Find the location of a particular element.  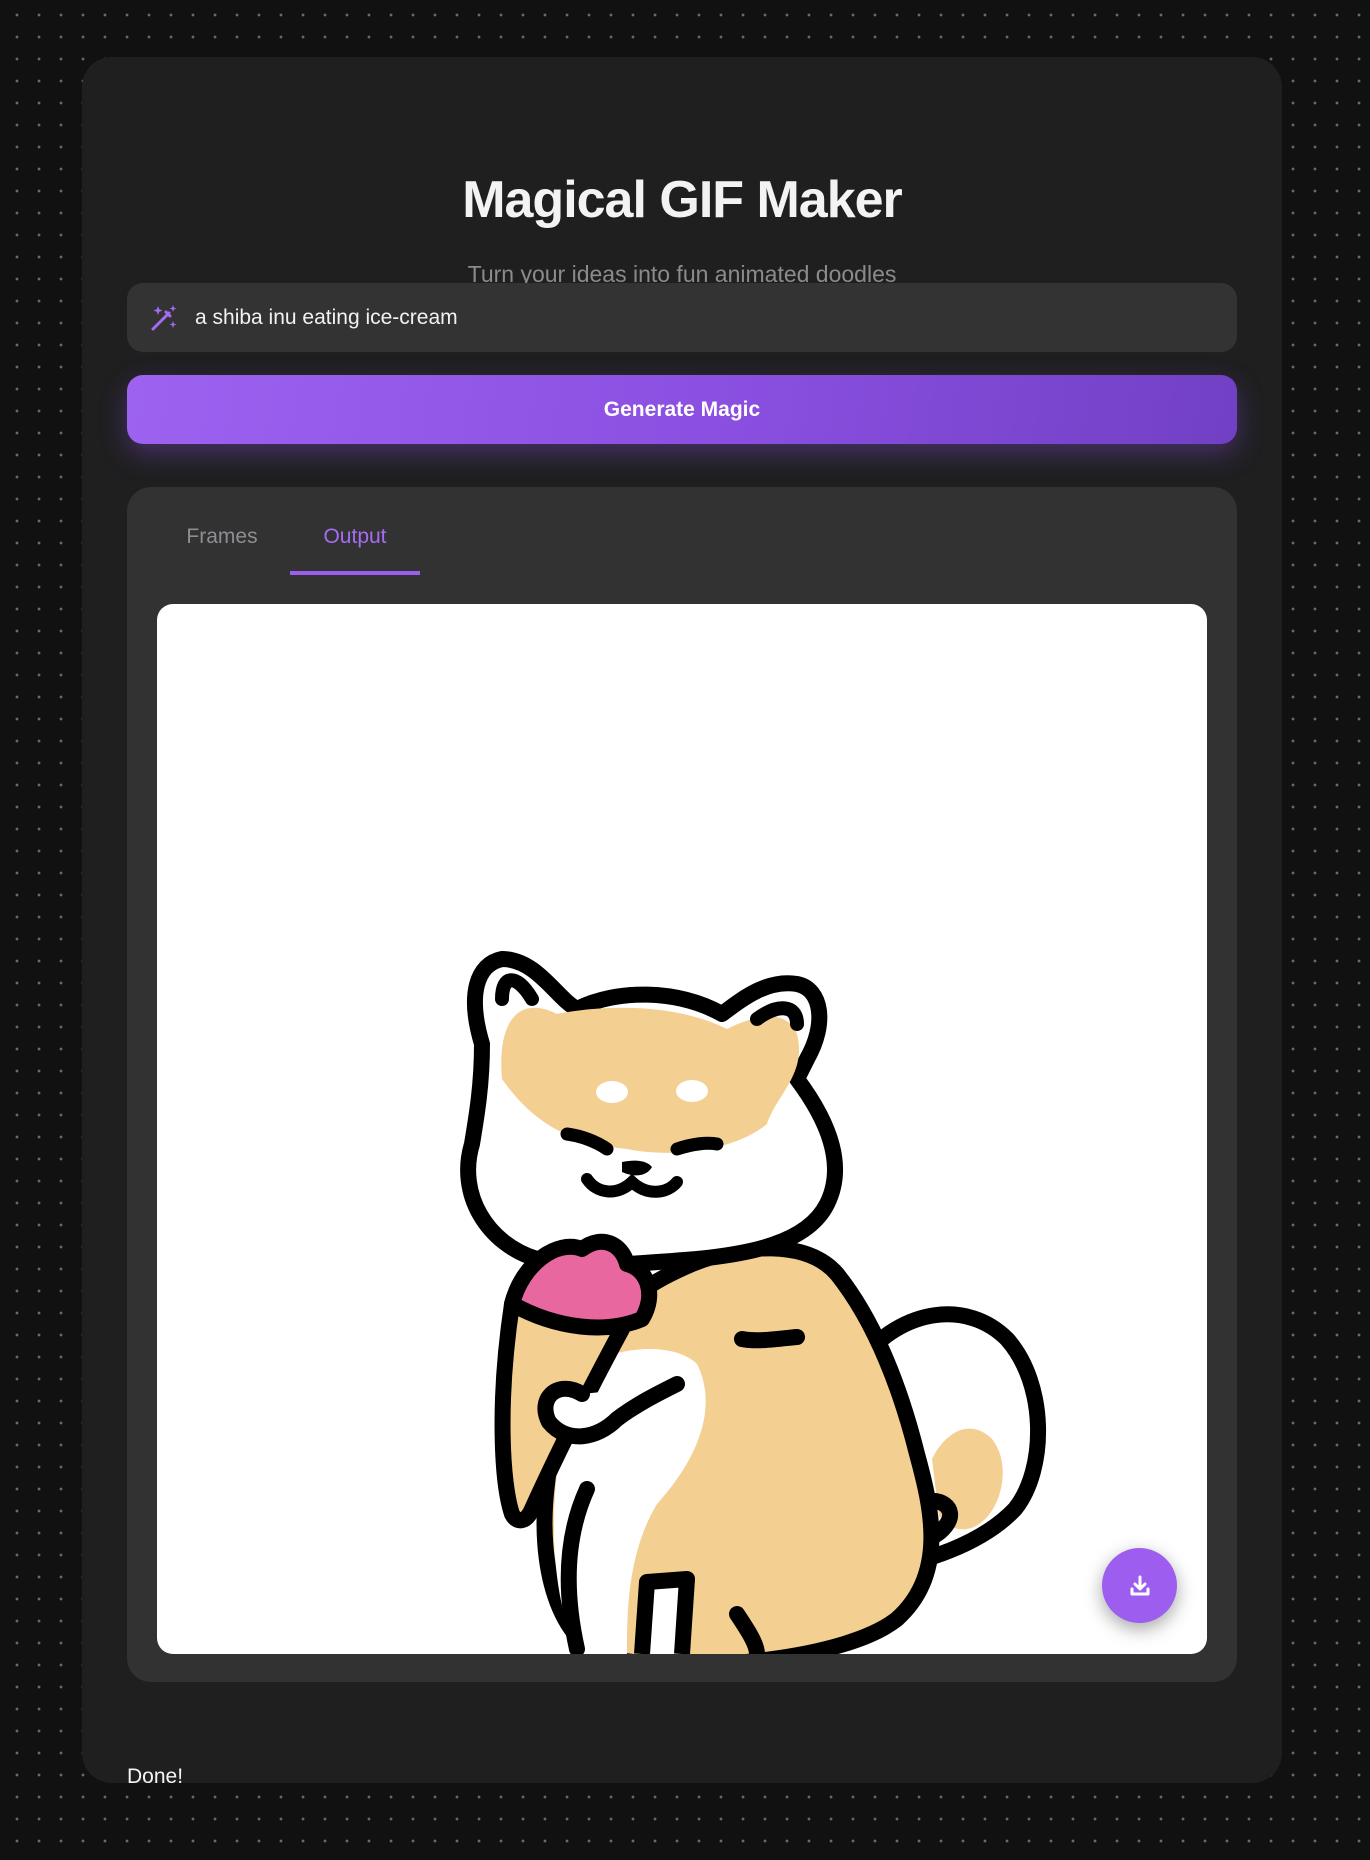

download-button is located at coordinates (1139, 1585).